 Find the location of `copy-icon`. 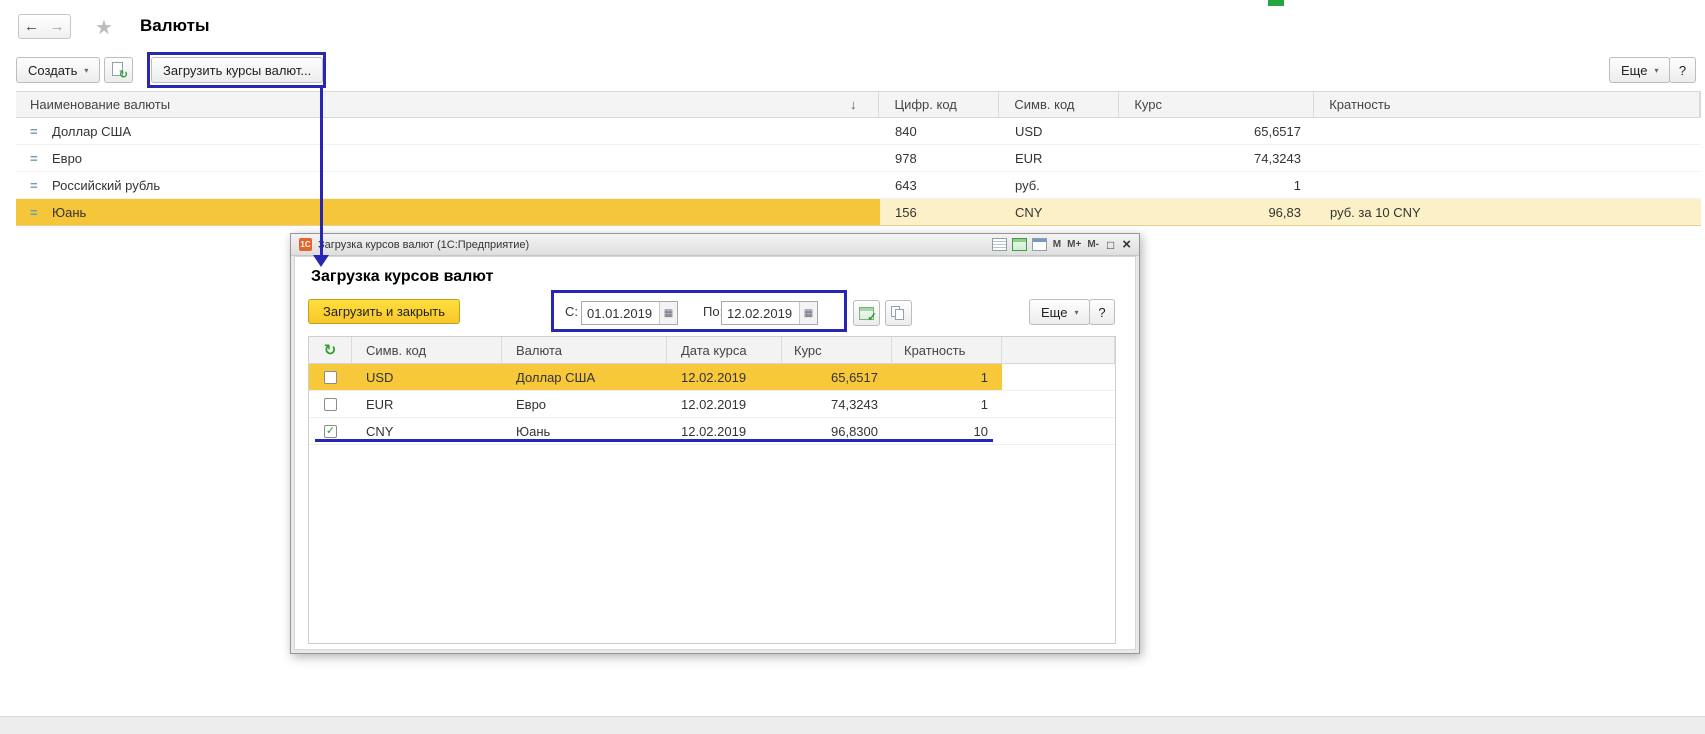

copy-icon is located at coordinates (898, 313).